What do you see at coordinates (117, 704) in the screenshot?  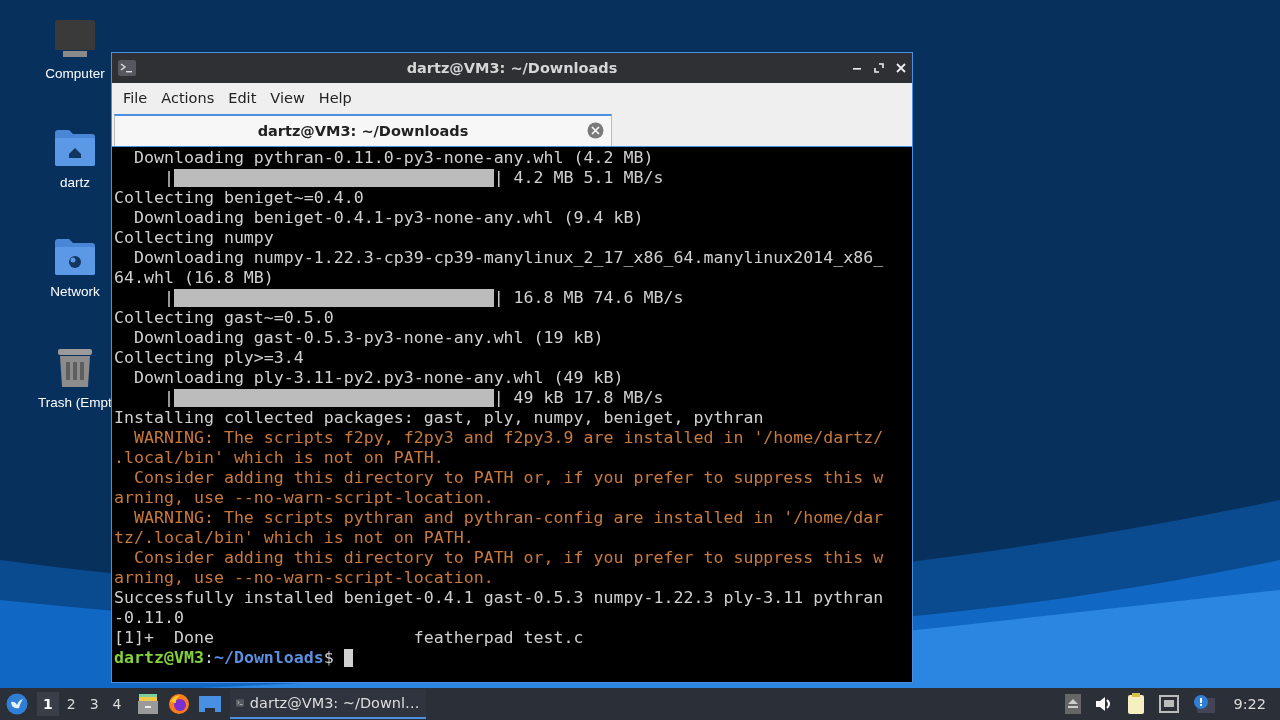 I see `workspace-button: 4` at bounding box center [117, 704].